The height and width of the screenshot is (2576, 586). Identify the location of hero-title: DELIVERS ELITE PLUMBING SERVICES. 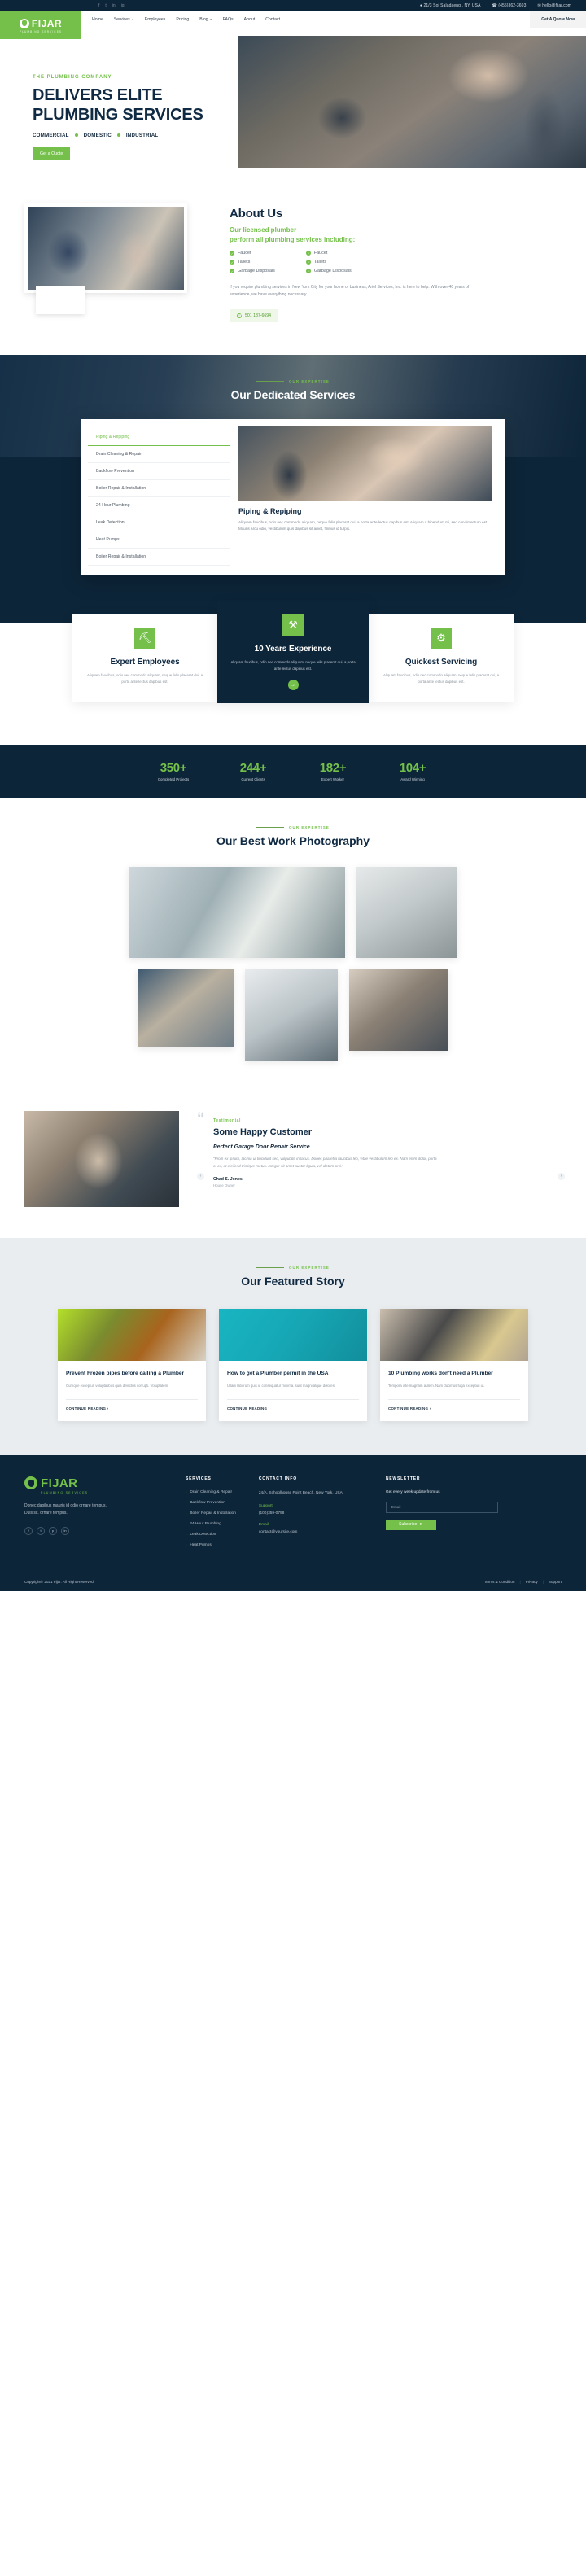
(118, 105).